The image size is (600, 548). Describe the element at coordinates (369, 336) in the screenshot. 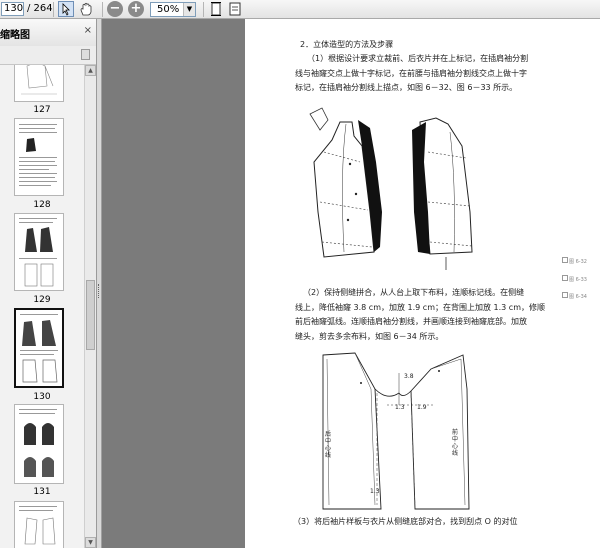

I see `paragraph-line: 缝头，剪去多余布料，如图 6－34 所示。` at that location.